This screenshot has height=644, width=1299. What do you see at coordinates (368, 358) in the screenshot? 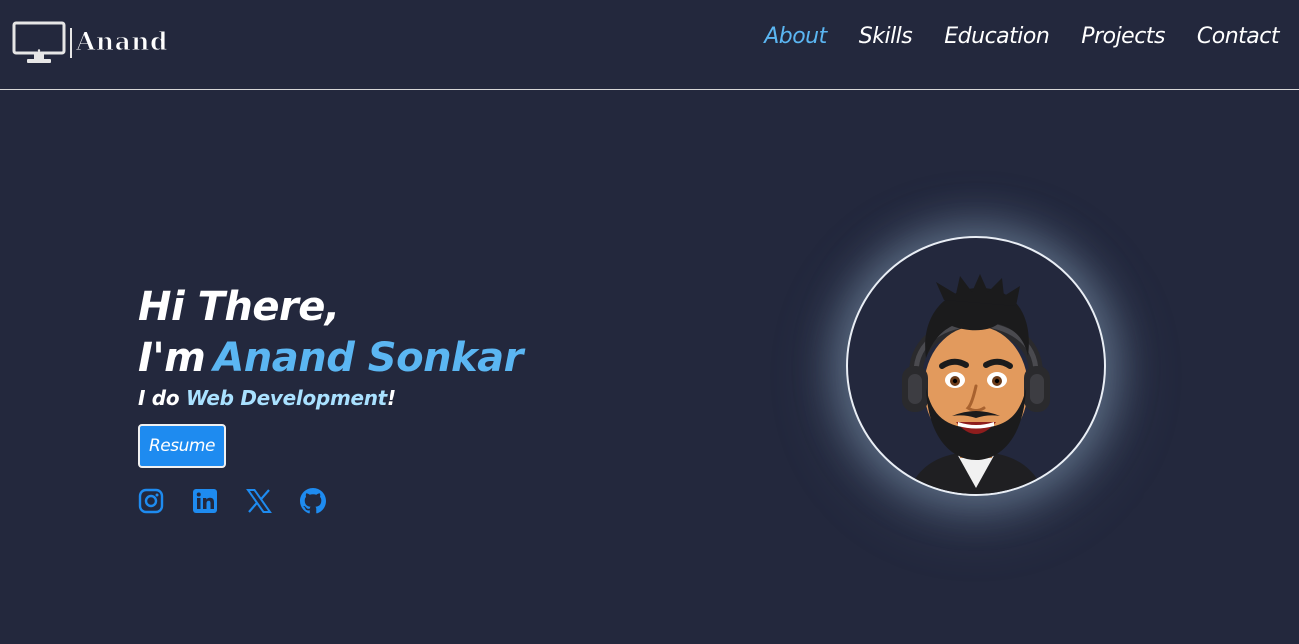
I see `hero-name: Anand Sonkar` at bounding box center [368, 358].